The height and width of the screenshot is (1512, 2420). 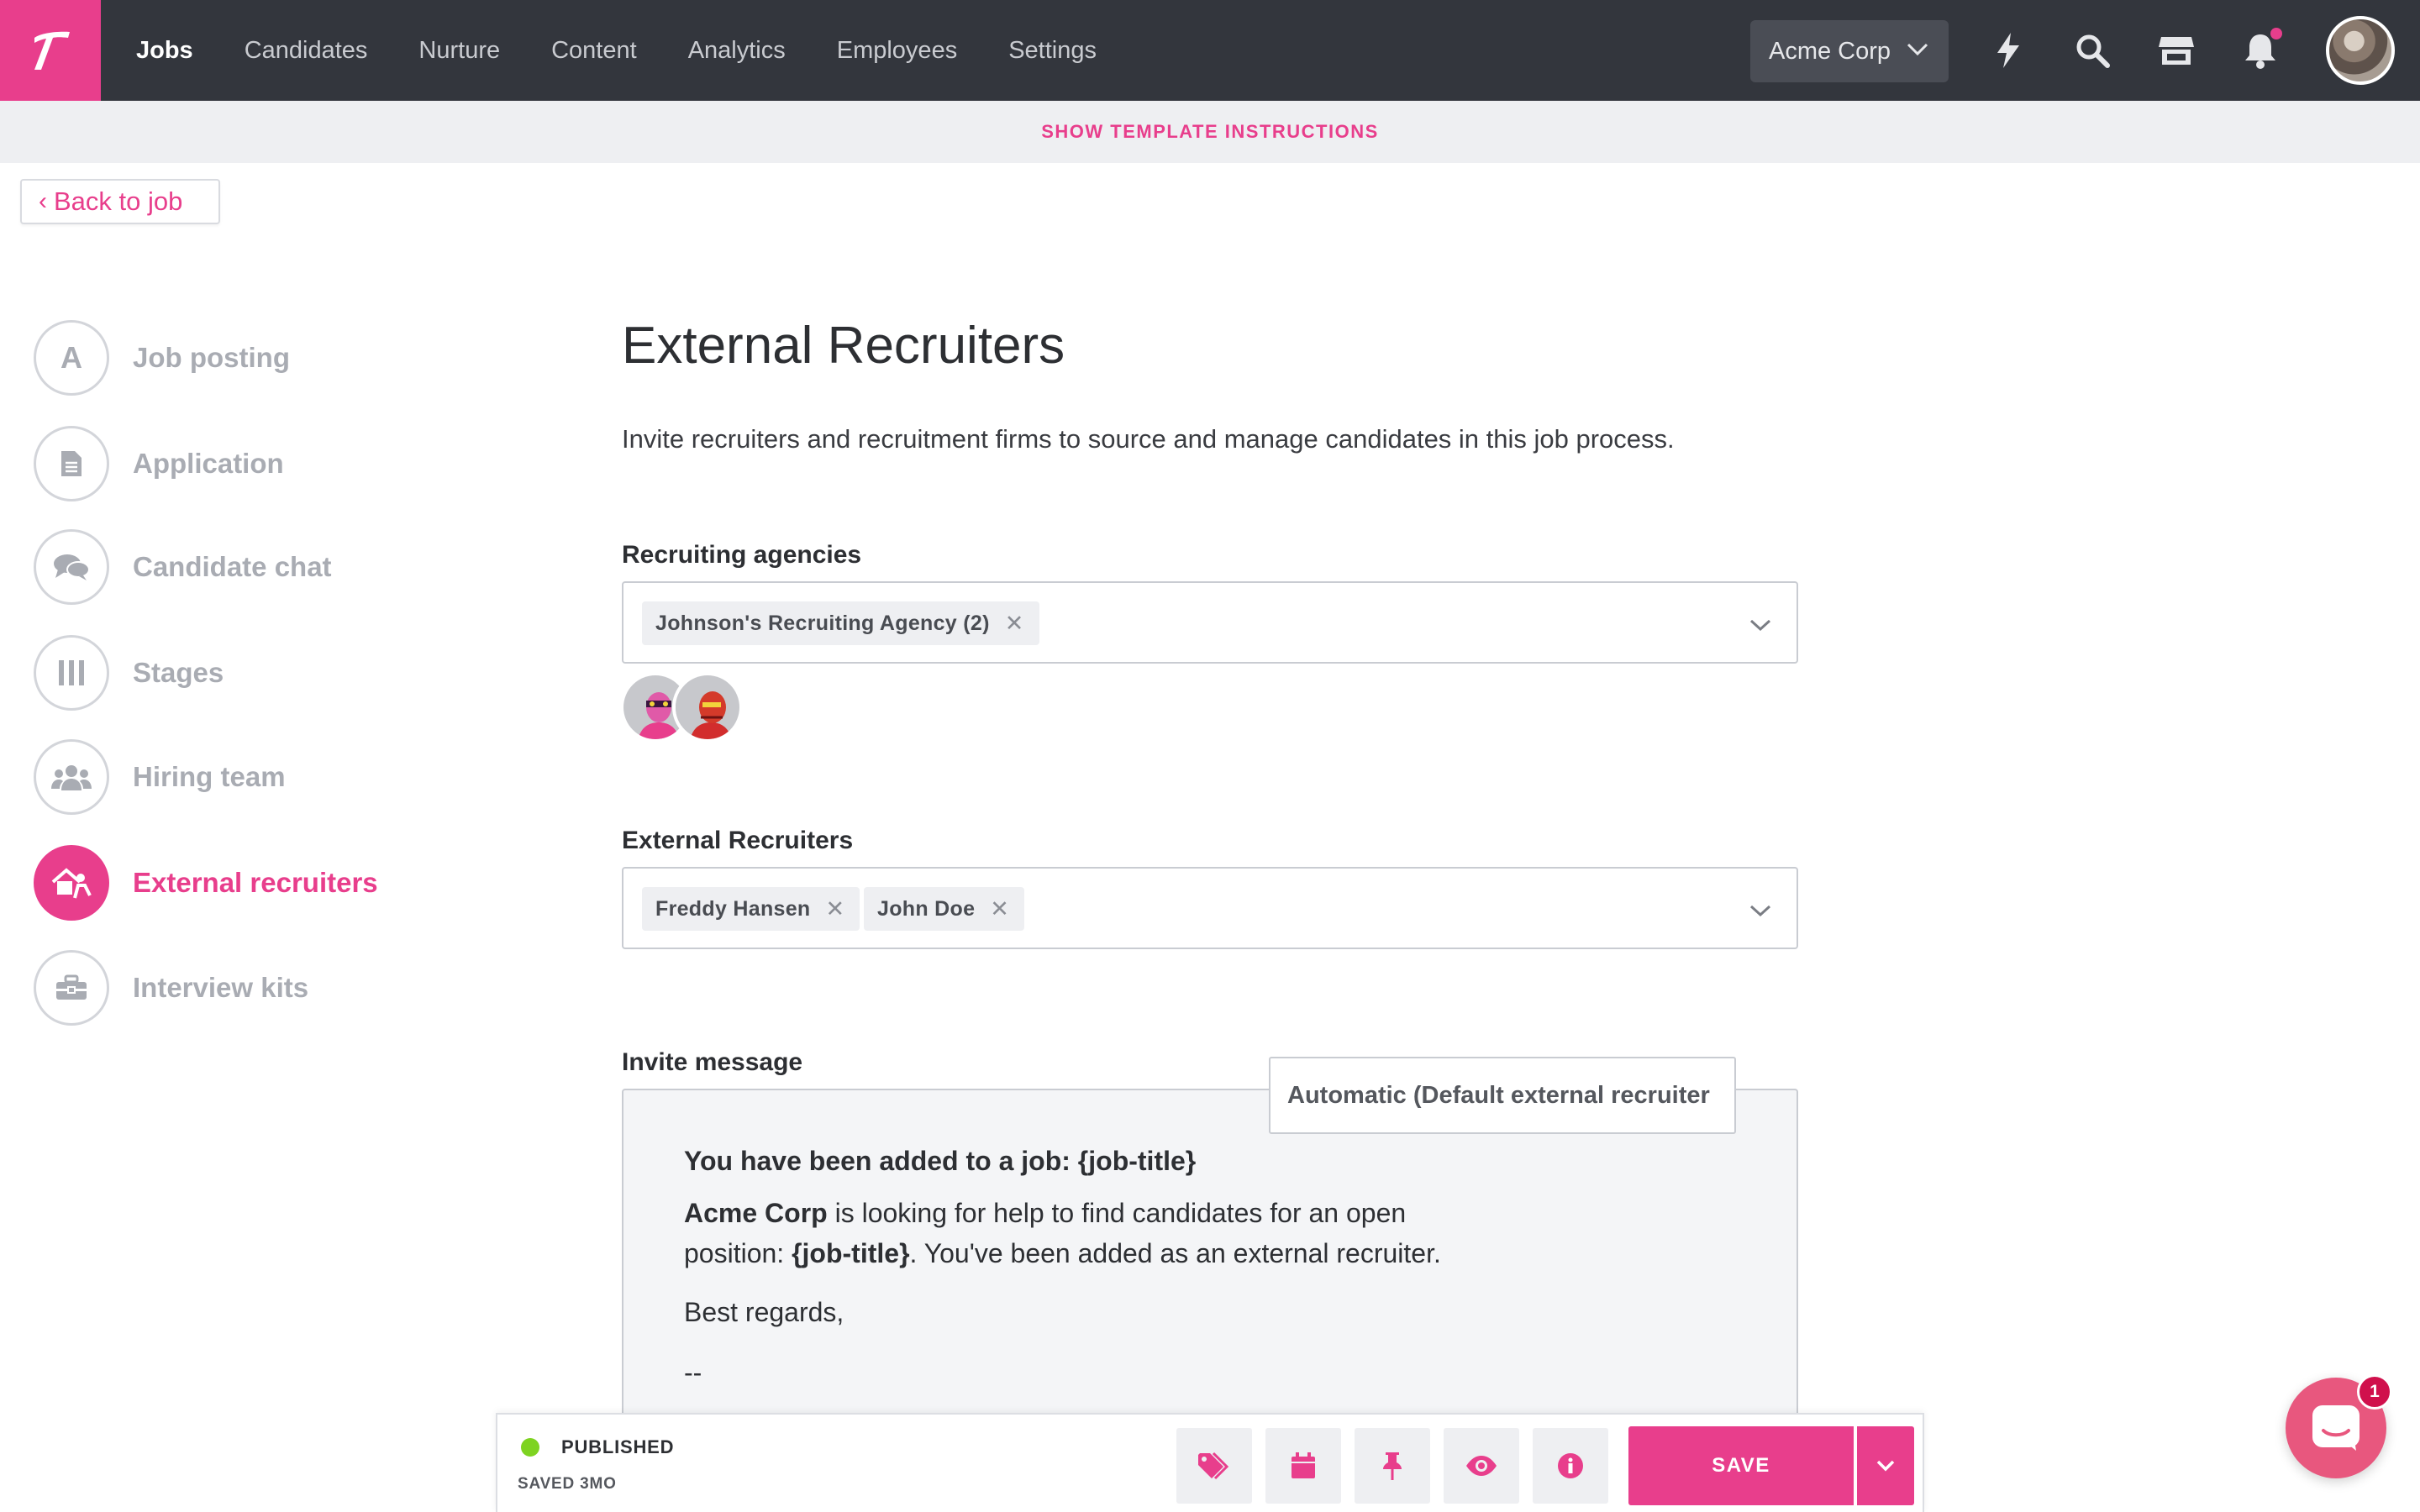 I want to click on search-icon, so click(x=2092, y=50).